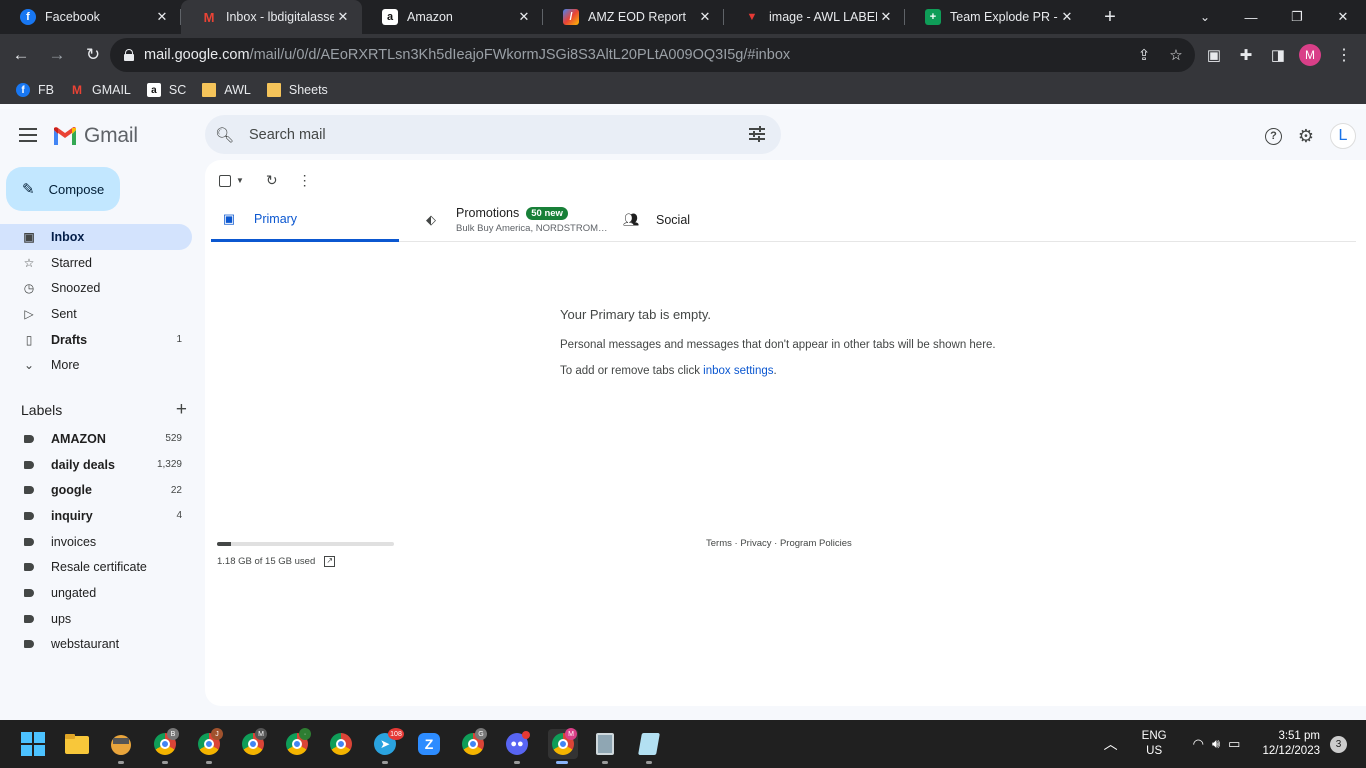 This screenshot has height=768, width=1366. I want to click on bookmark-gmail: M GMAIL, so click(100, 90).